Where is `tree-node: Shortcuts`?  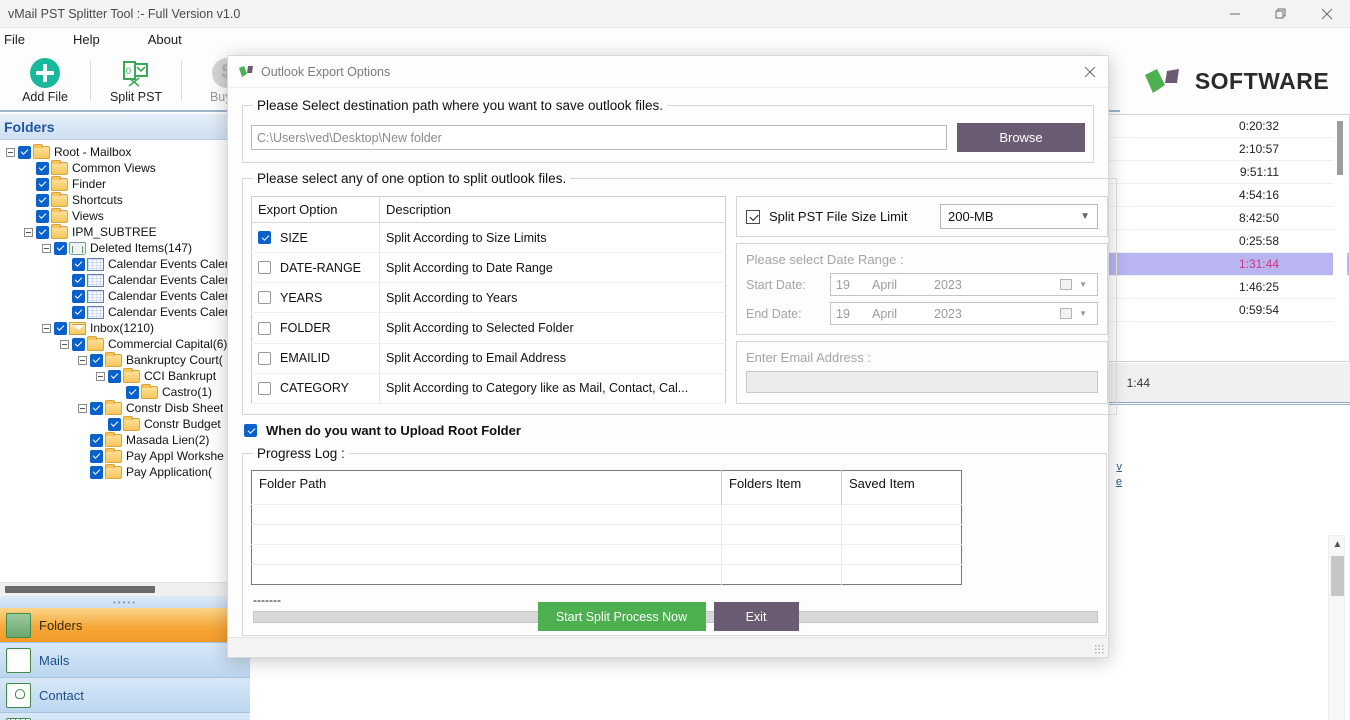
tree-node: Shortcuts is located at coordinates (125, 199).